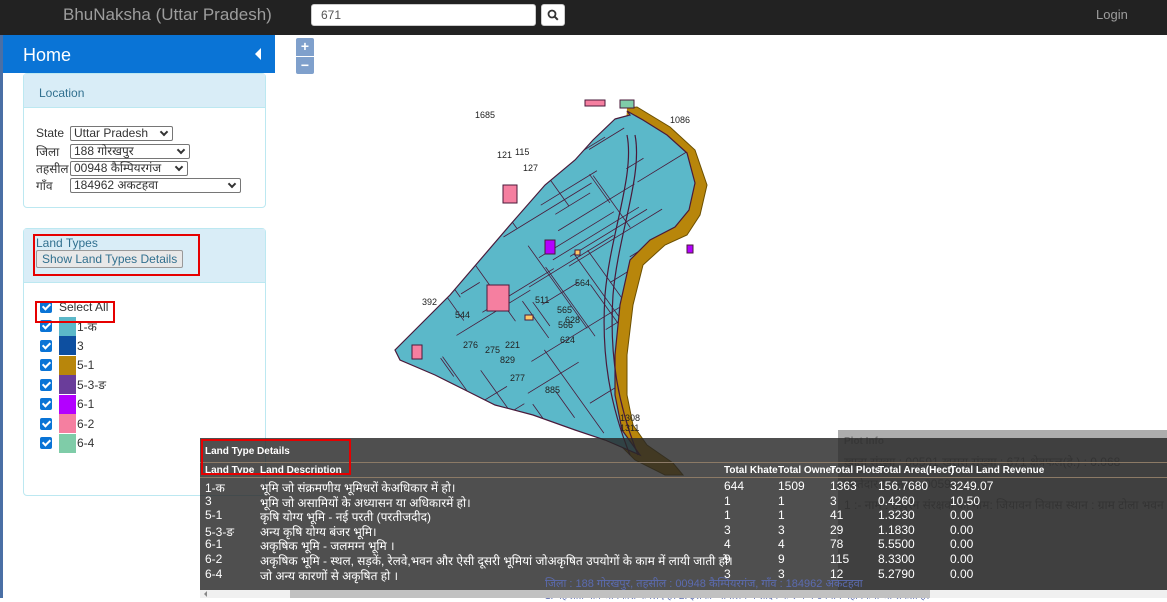 The width and height of the screenshot is (1167, 602). I want to click on village-row: गाँव 184962 अकटहवा, so click(150, 185).